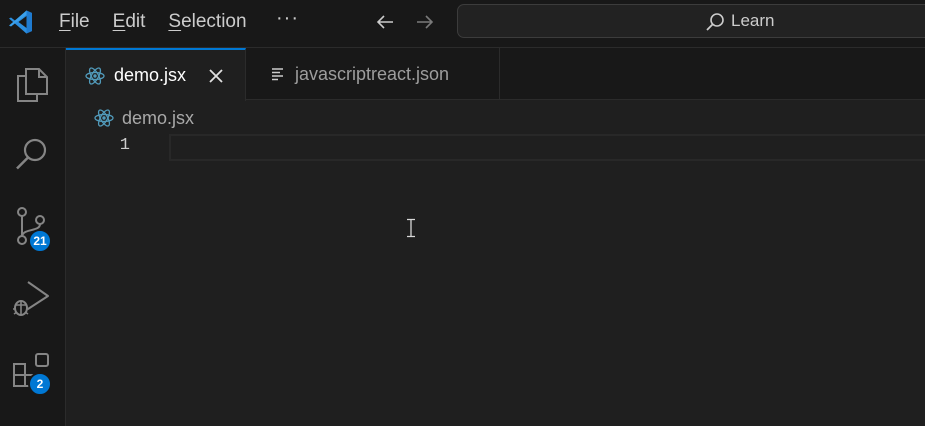  Describe the element at coordinates (40, 384) in the screenshot. I see `extensions-badge: 2` at that location.